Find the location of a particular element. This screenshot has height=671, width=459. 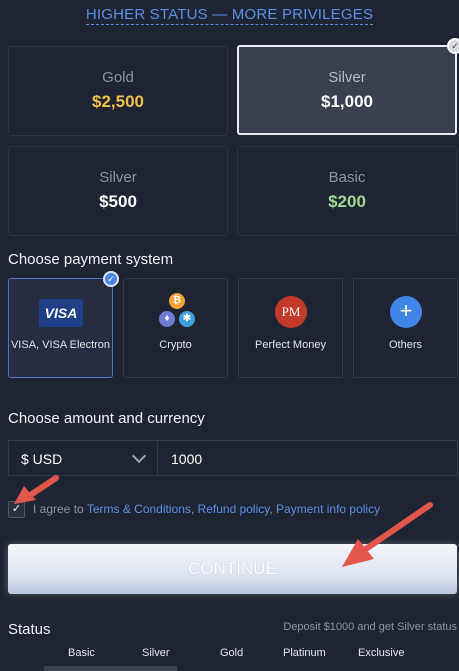

level-gold: Gold is located at coordinates (232, 653).